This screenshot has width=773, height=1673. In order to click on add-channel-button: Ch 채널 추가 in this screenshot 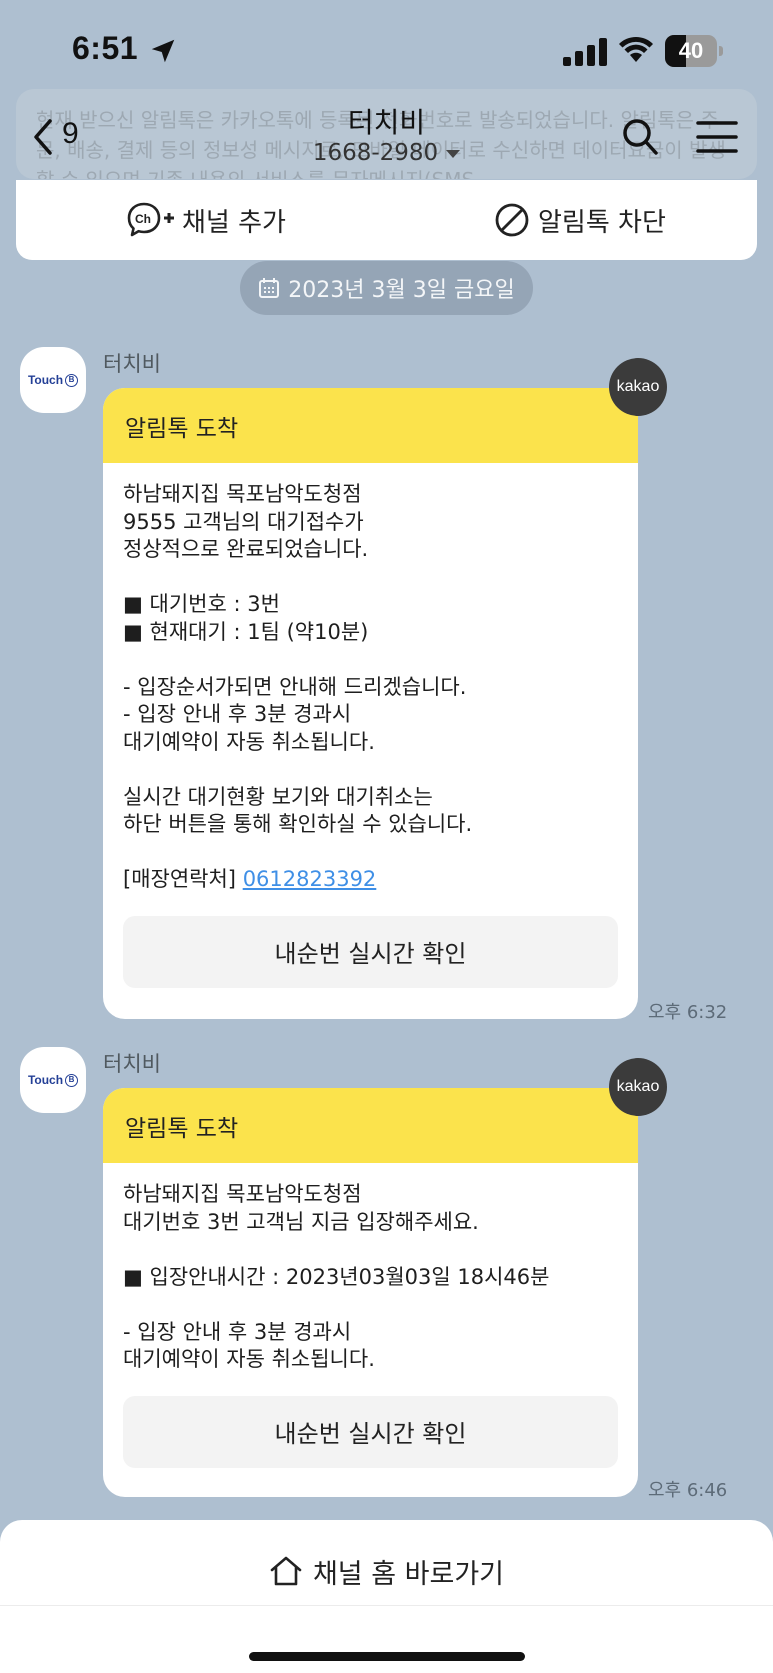, I will do `click(206, 220)`.